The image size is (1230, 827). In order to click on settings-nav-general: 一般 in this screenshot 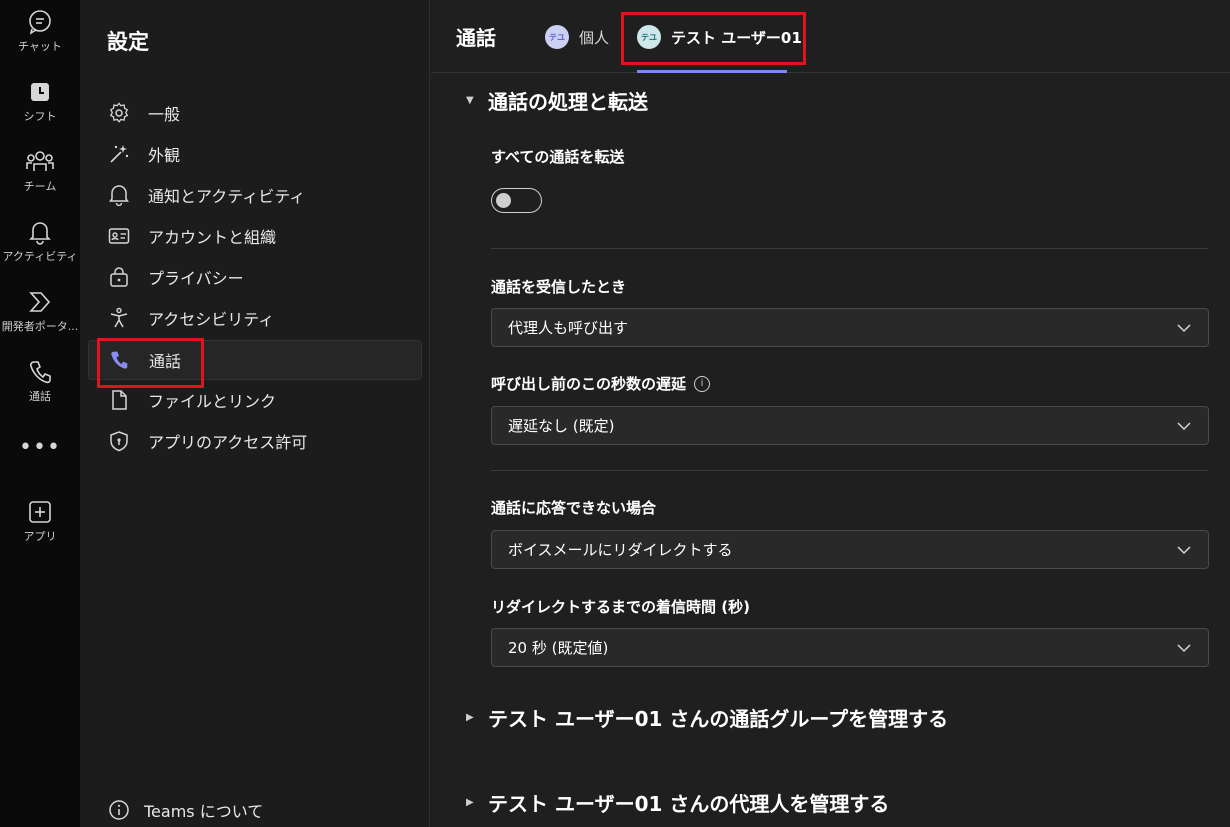, I will do `click(255, 113)`.